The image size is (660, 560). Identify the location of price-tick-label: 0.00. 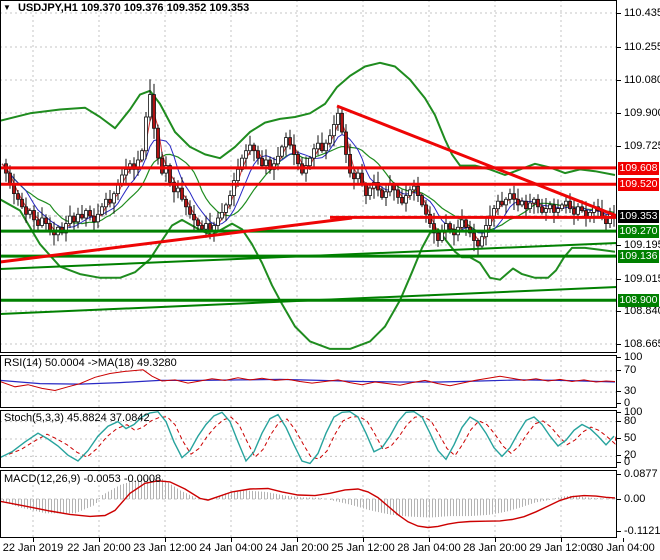
(635, 499).